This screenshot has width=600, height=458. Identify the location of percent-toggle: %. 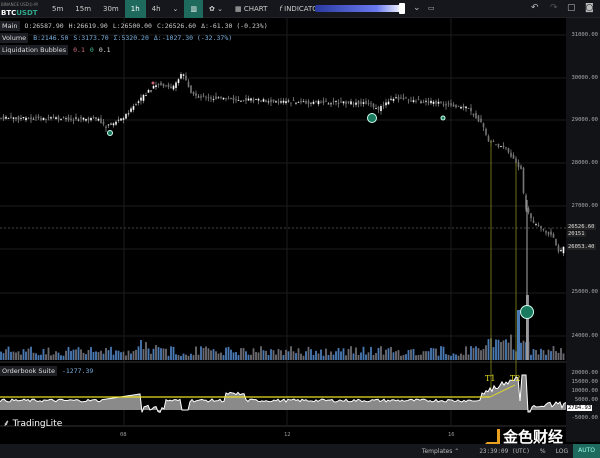
(543, 451).